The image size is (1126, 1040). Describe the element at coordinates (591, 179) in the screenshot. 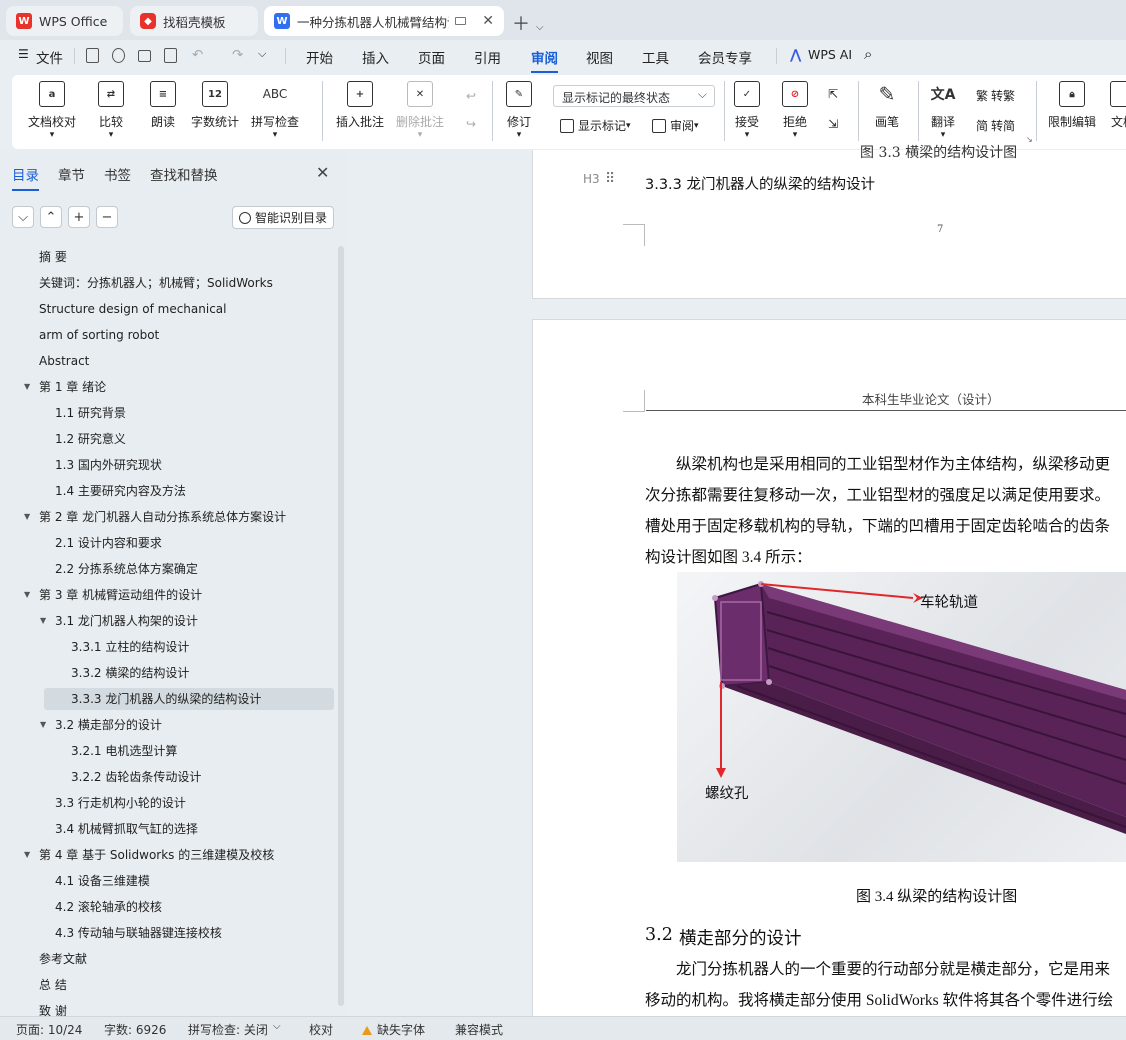

I see `heading-level-marker: H3` at that location.